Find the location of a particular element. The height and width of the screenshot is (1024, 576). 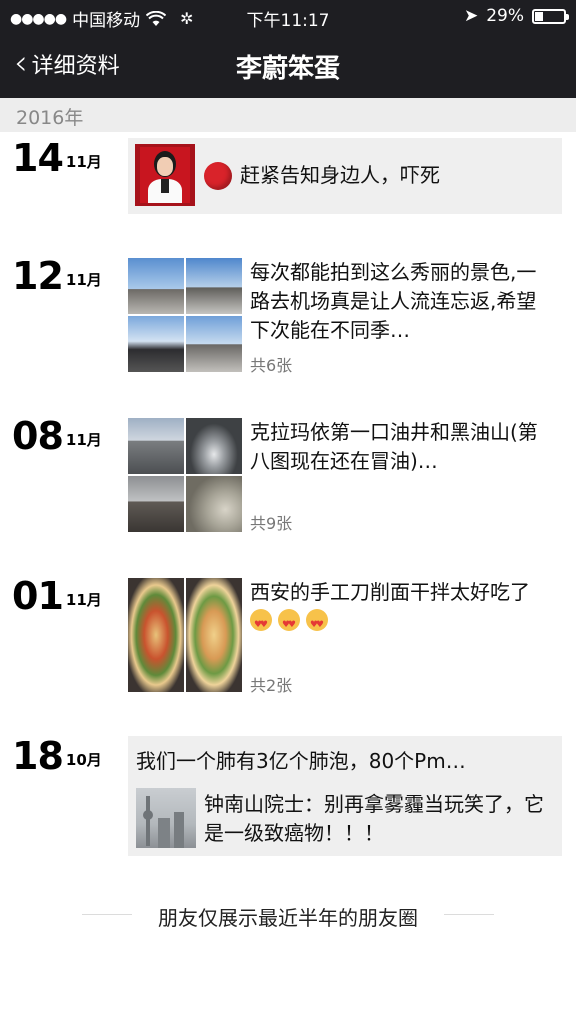

entry-date: 01 11月 is located at coordinates (57, 596).